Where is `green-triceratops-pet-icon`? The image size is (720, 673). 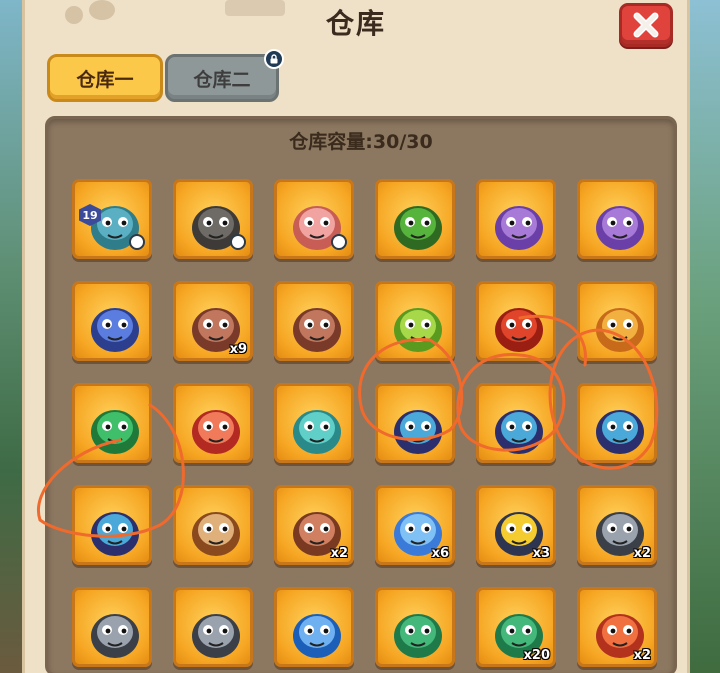 green-triceratops-pet-icon is located at coordinates (418, 330).